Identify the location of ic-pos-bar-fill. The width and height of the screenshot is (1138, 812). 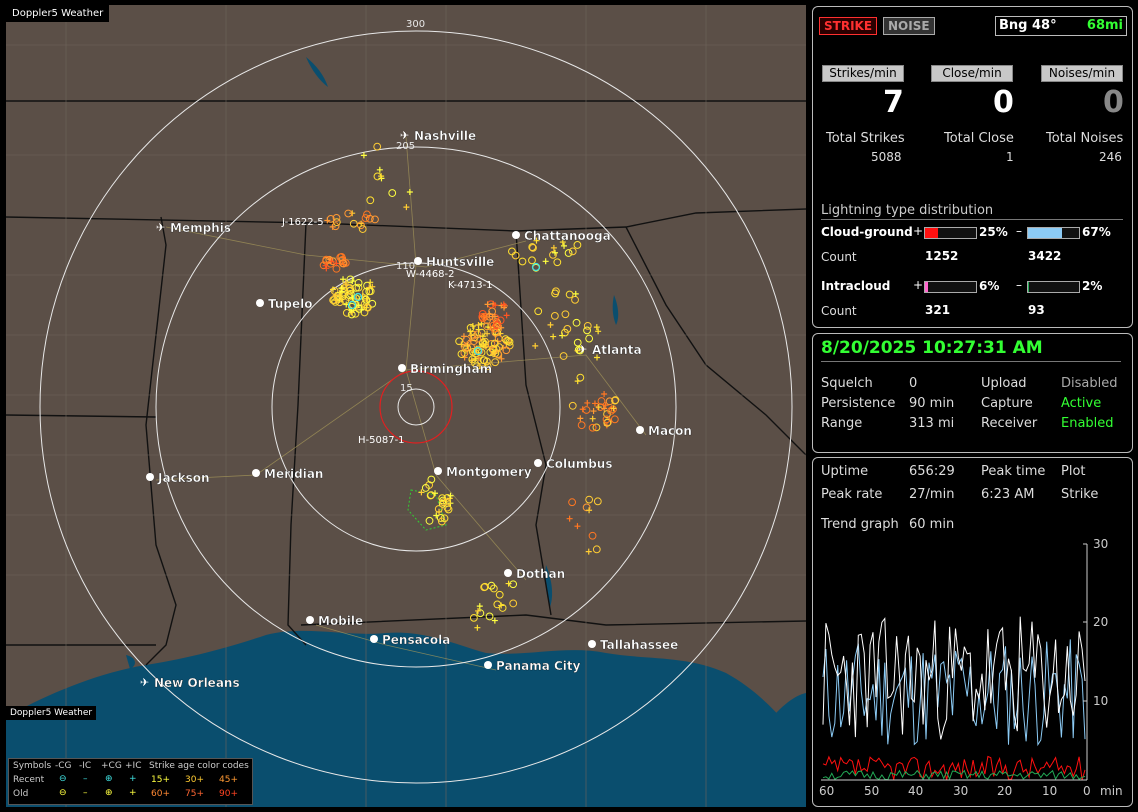
(927, 287).